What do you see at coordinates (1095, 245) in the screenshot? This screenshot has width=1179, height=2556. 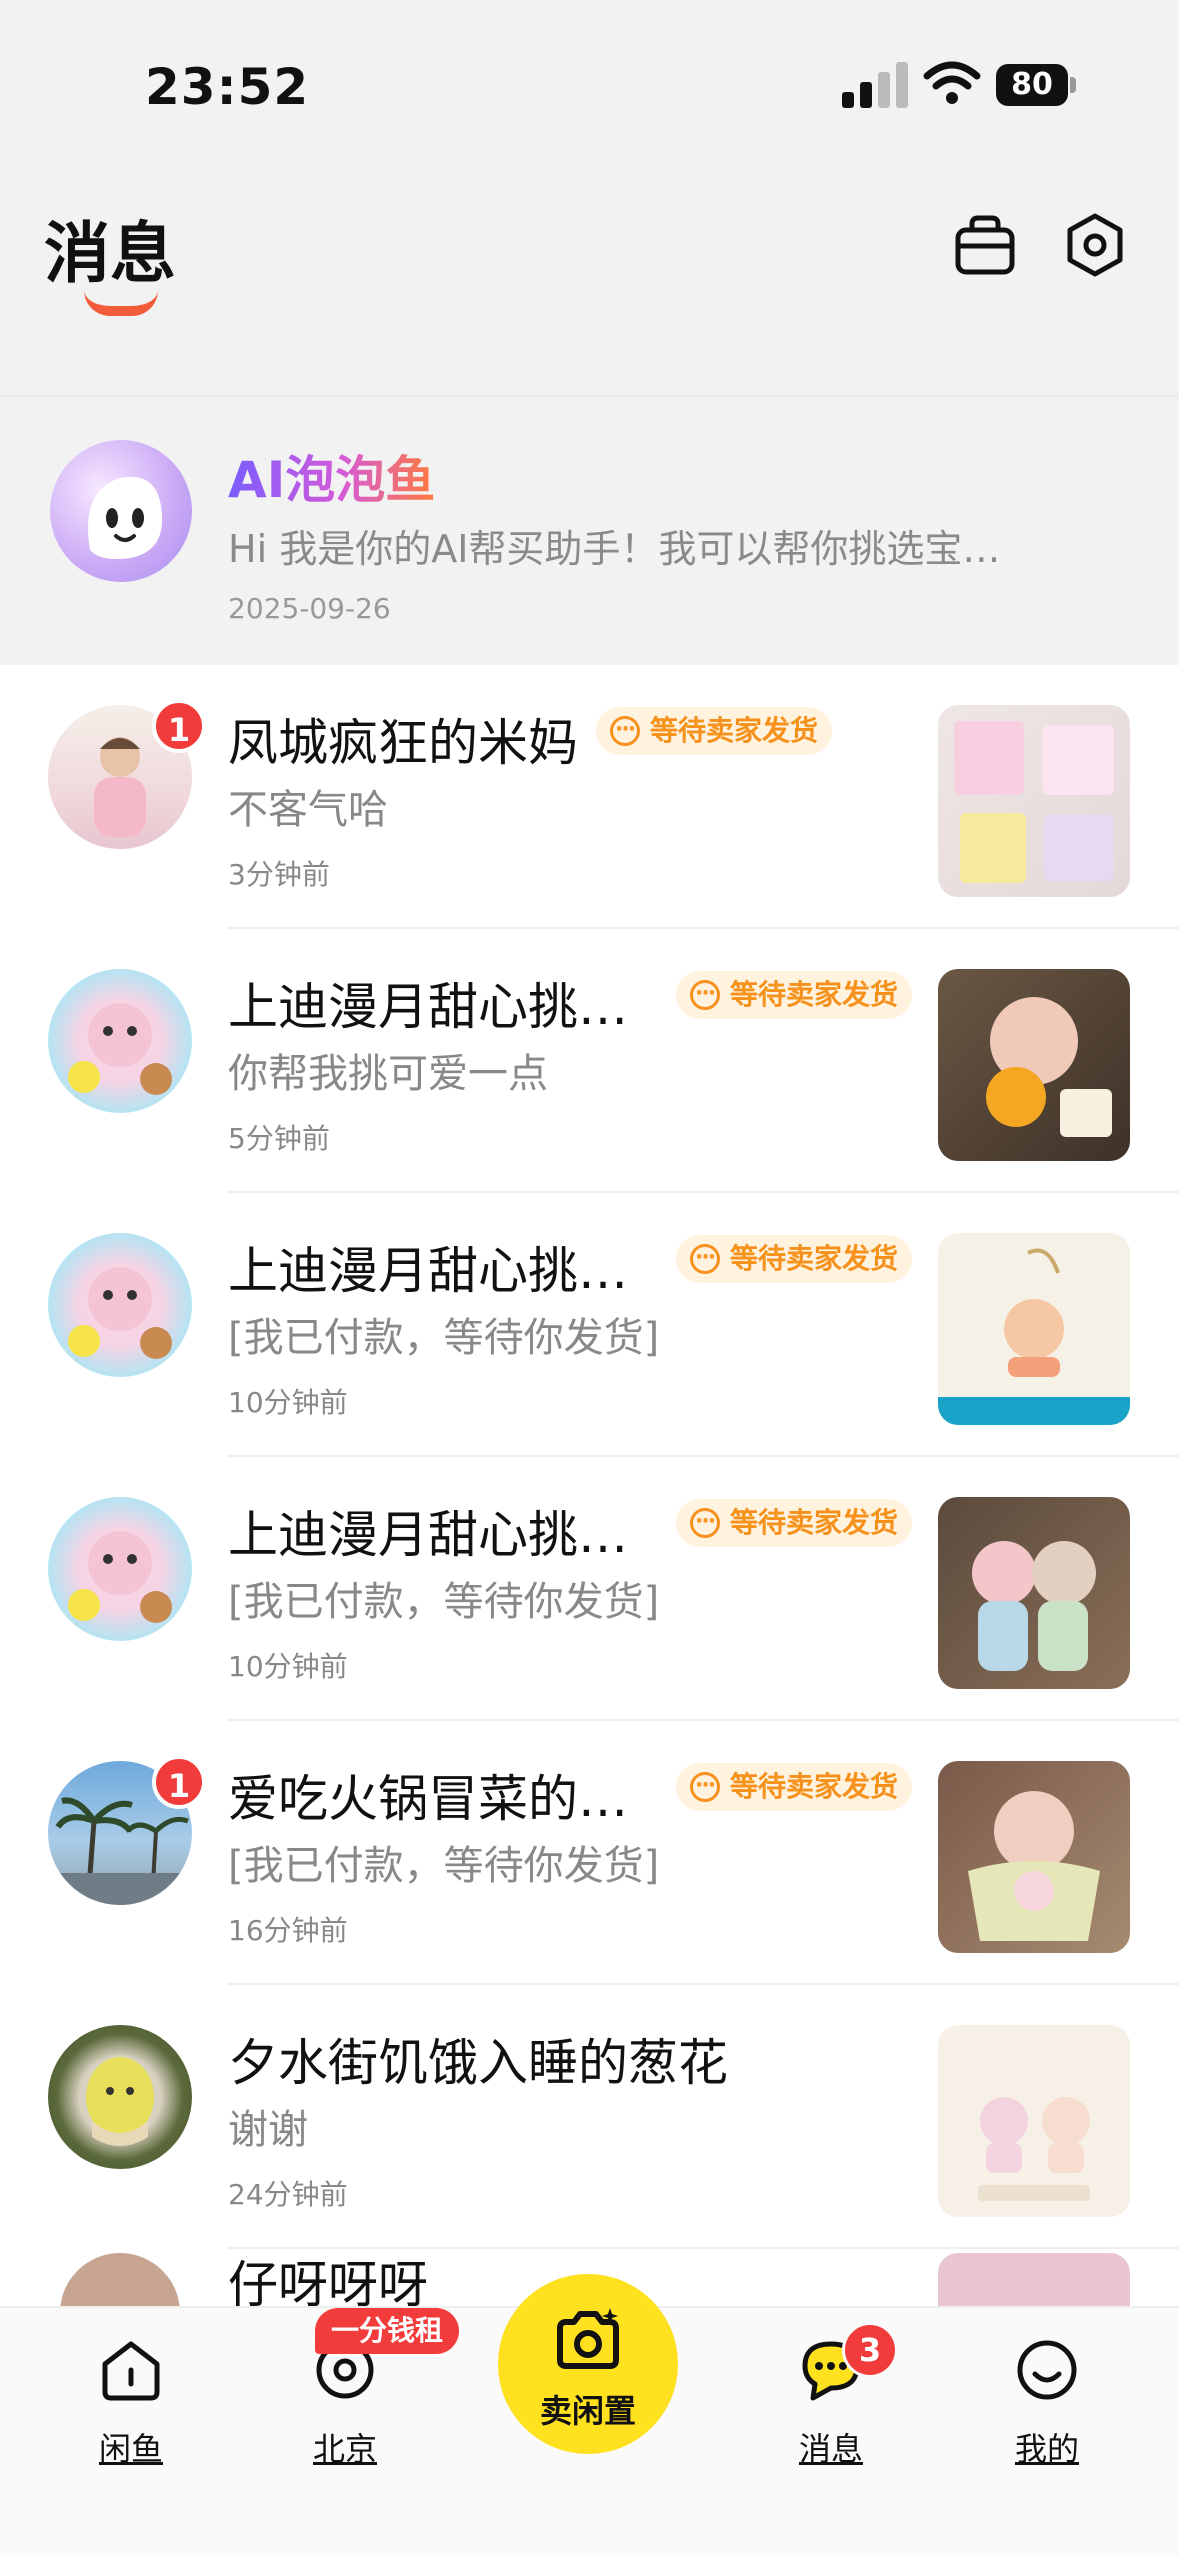 I see `settings-icon` at bounding box center [1095, 245].